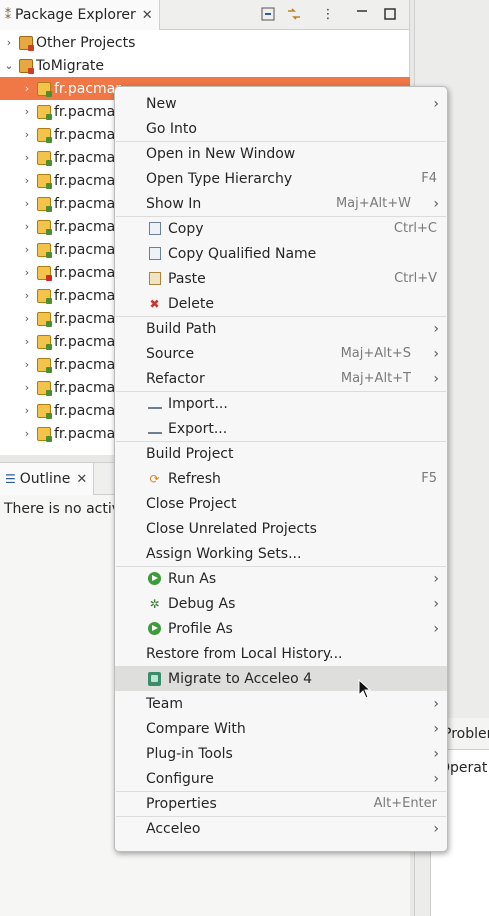 This screenshot has height=916, width=489. What do you see at coordinates (281, 828) in the screenshot?
I see `menu-item-acceleo: Acceleo ›` at bounding box center [281, 828].